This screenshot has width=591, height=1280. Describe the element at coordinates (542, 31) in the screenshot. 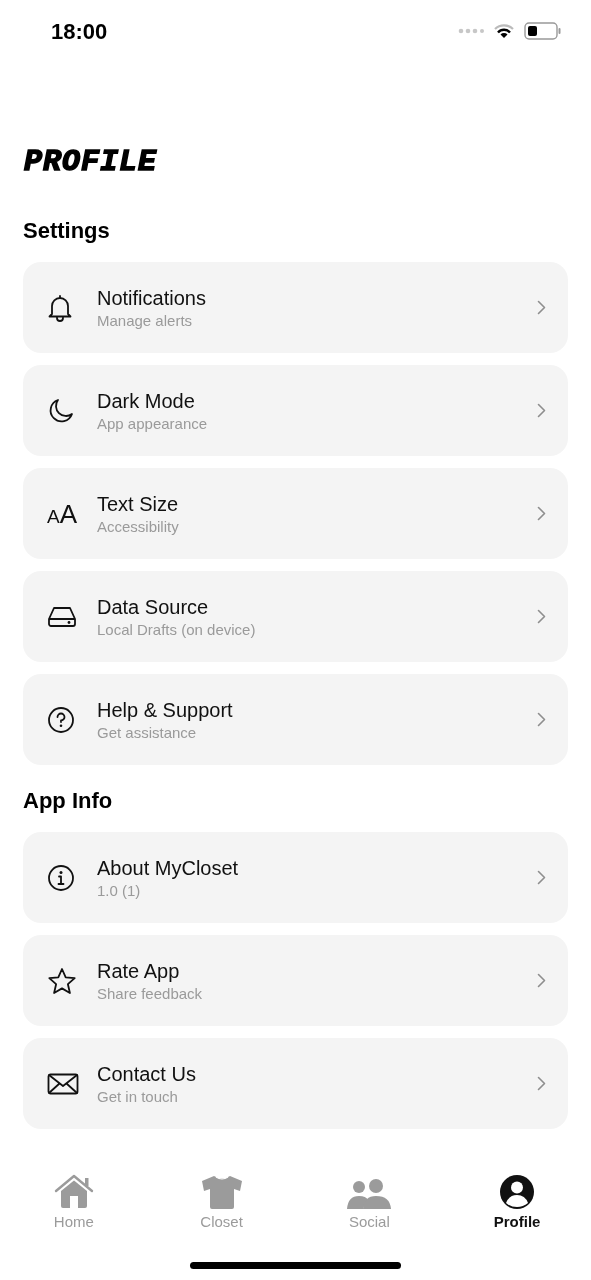

I see `battery-icon` at that location.